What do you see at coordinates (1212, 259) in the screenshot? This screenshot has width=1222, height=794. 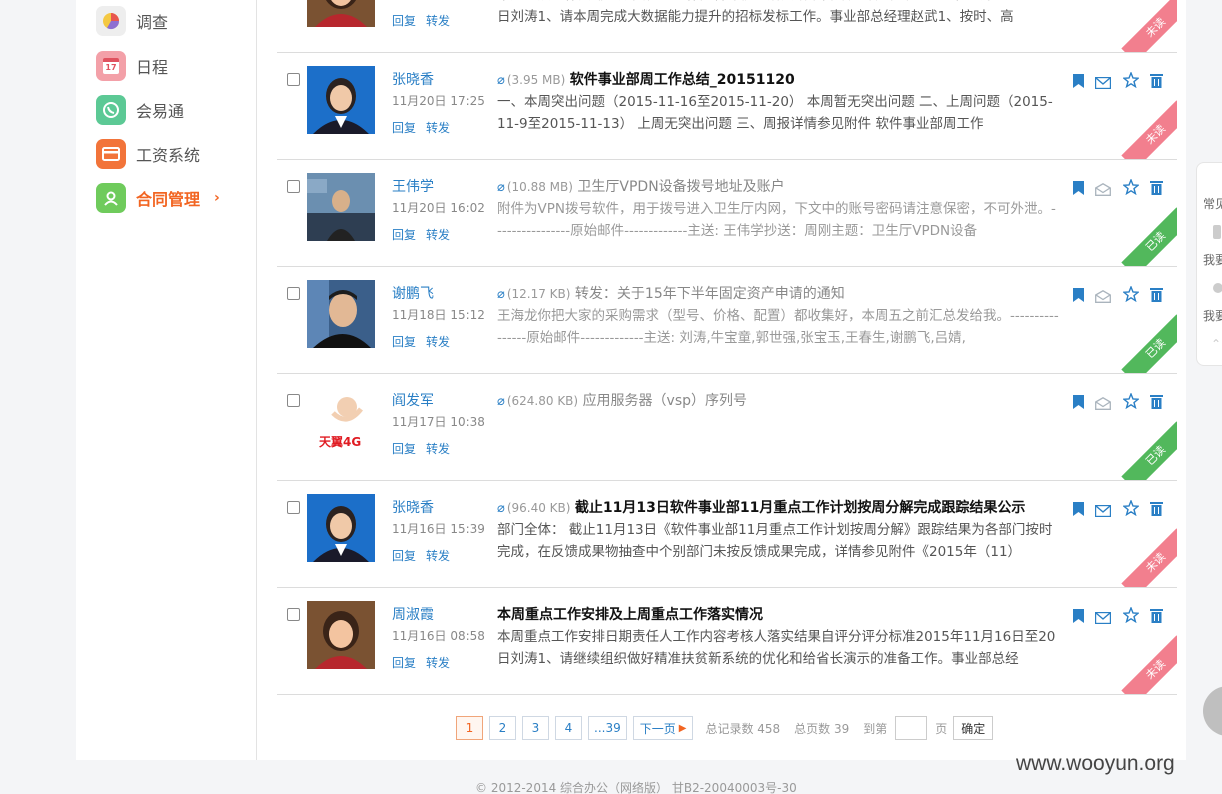 I see `float-tool-want: 我要` at bounding box center [1212, 259].